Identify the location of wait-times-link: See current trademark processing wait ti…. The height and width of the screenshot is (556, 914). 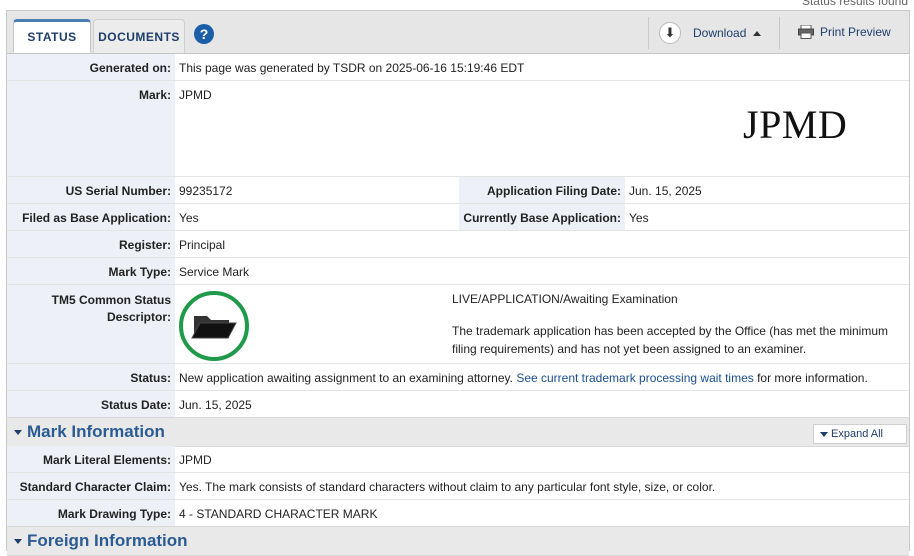
(634, 378).